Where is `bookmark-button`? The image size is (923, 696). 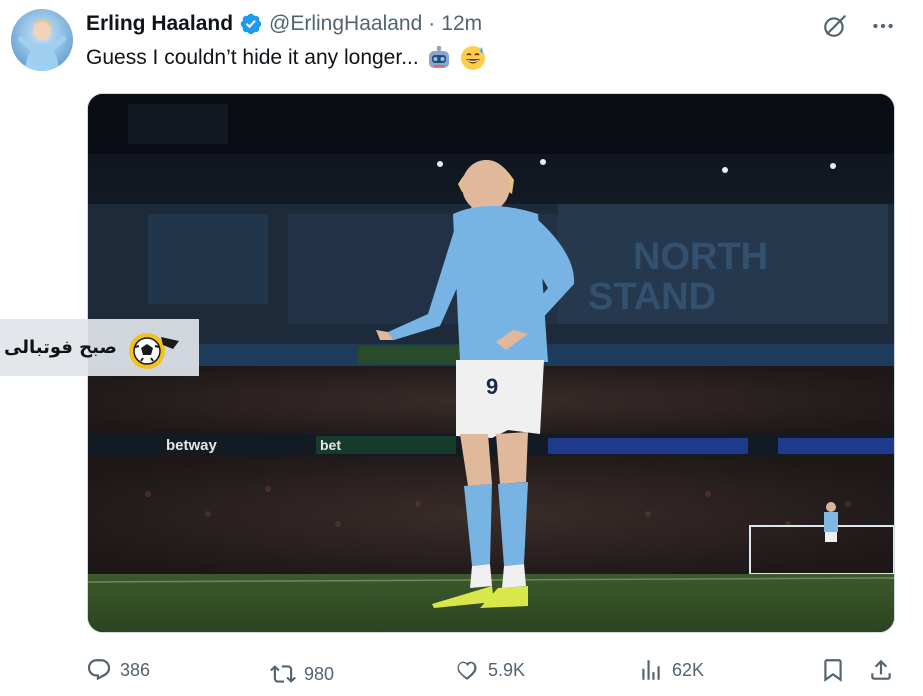 bookmark-button is located at coordinates (833, 670).